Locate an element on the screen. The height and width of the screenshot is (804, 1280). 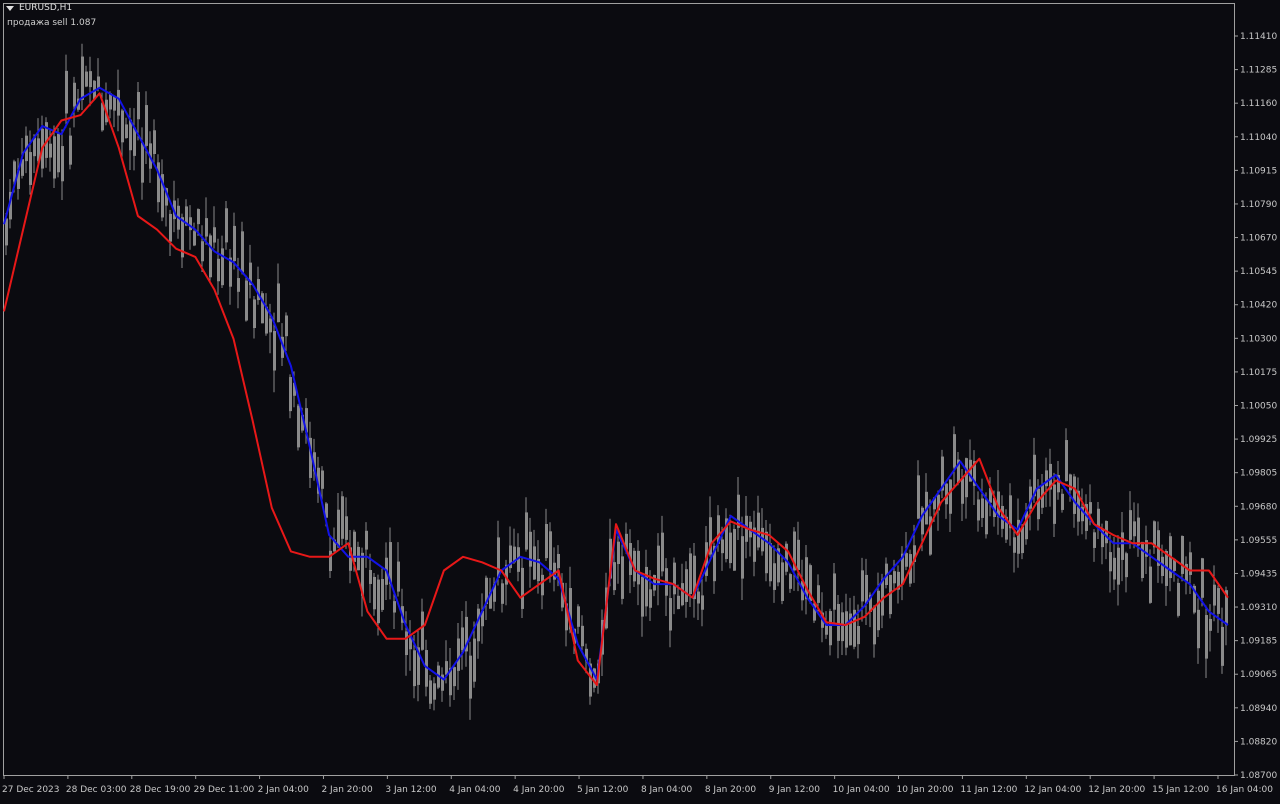
price-tick-label: 1.10050 is located at coordinates (1258, 407).